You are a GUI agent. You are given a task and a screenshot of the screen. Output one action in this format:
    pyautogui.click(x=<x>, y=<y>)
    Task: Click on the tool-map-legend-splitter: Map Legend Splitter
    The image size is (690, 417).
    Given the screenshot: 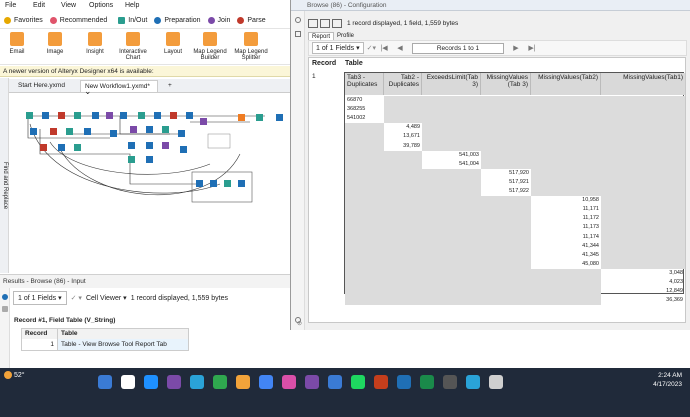 What is the action you would take?
    pyautogui.click(x=251, y=46)
    